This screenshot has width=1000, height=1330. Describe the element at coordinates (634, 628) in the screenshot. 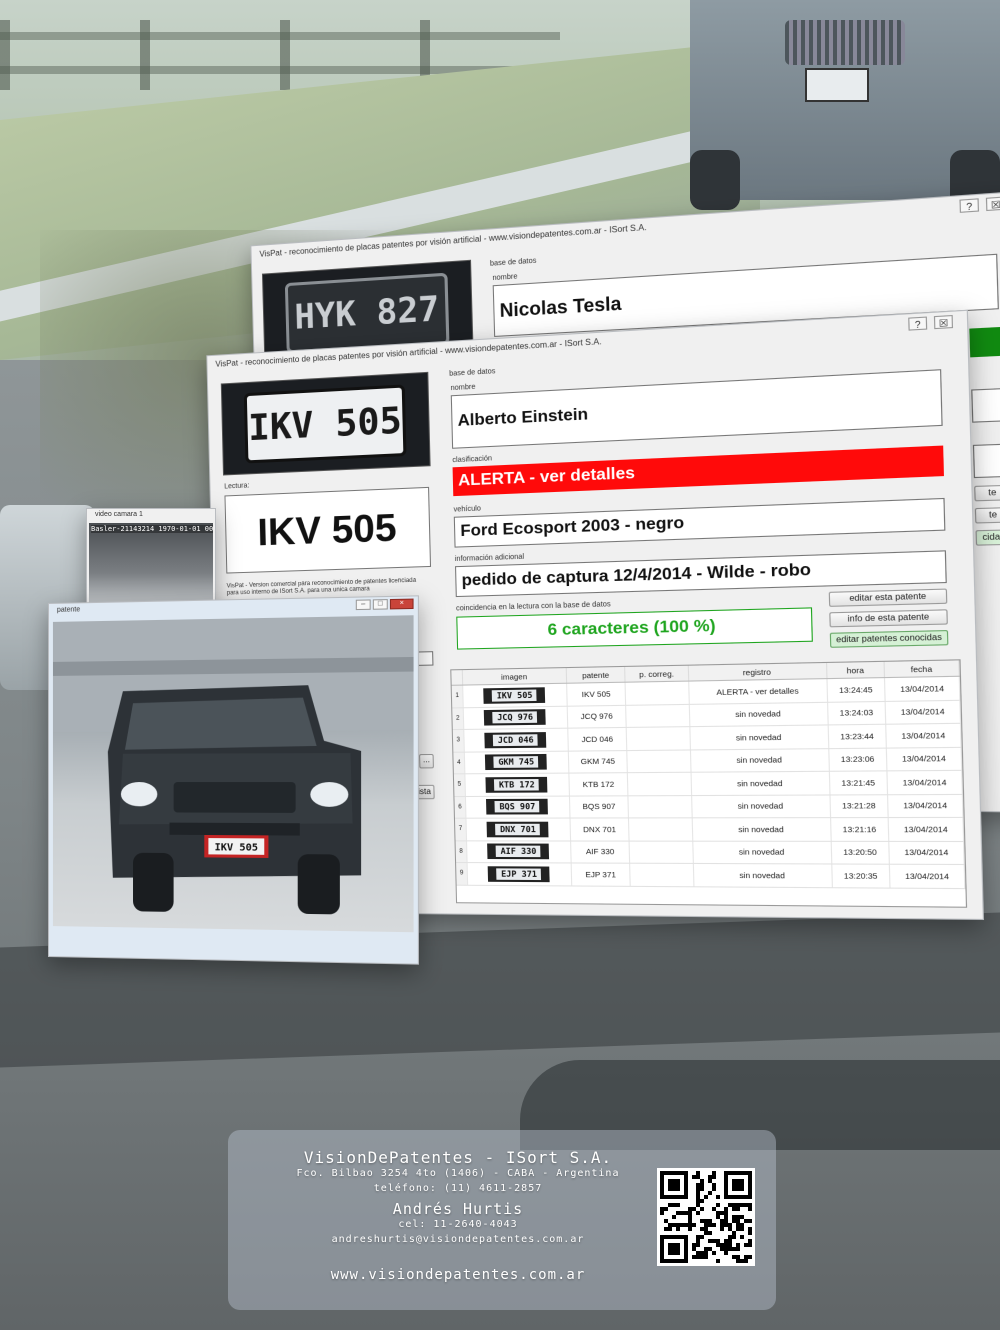

I see `match-field: 6 caracteres (100 %)` at that location.